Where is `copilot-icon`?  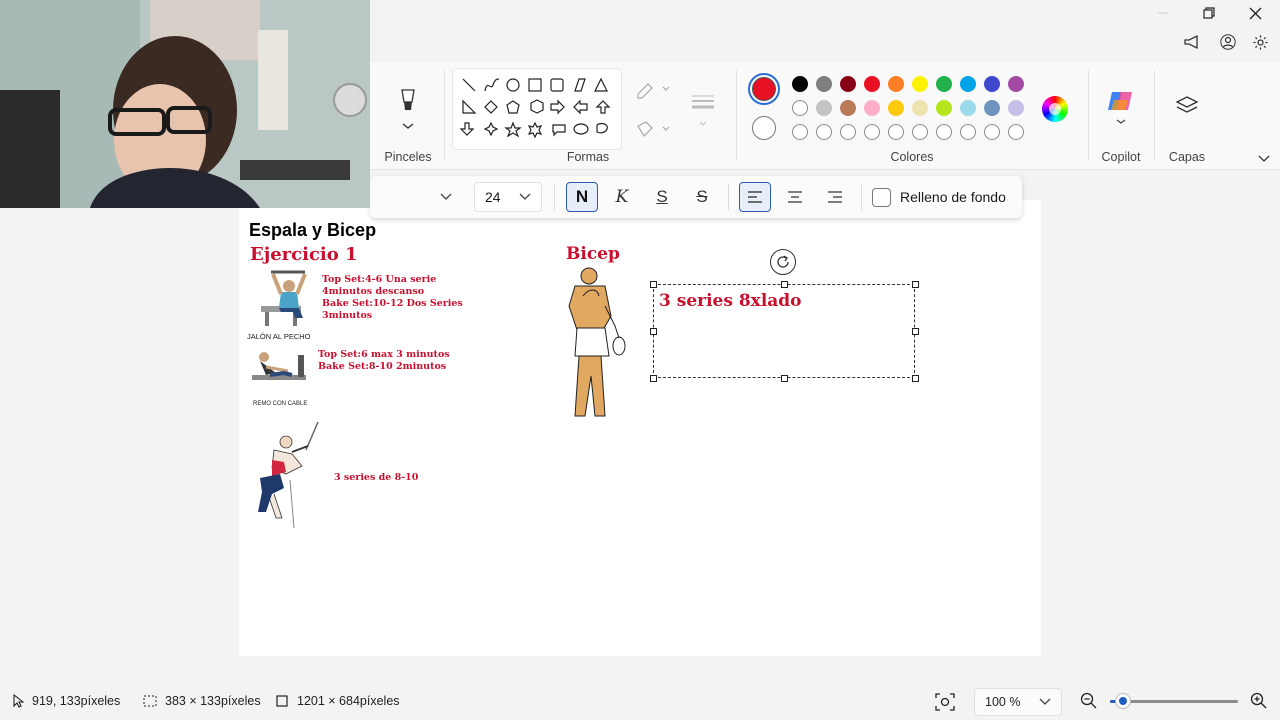
copilot-icon is located at coordinates (1120, 108).